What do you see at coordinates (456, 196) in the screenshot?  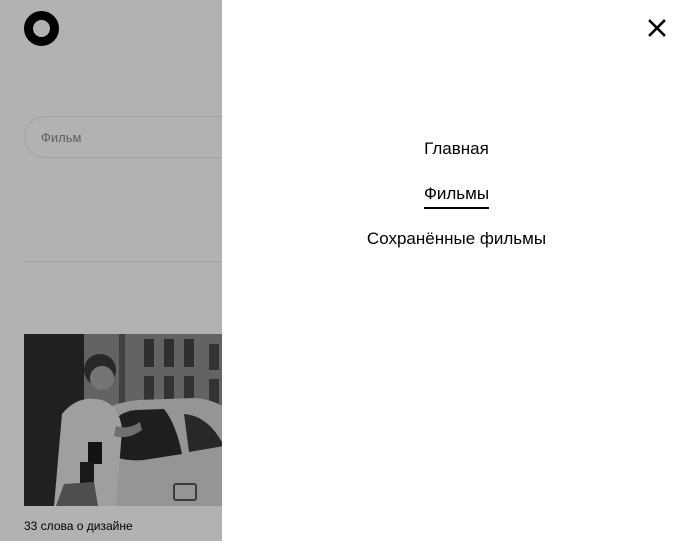 I see `nav-link-movies: Фильмы` at bounding box center [456, 196].